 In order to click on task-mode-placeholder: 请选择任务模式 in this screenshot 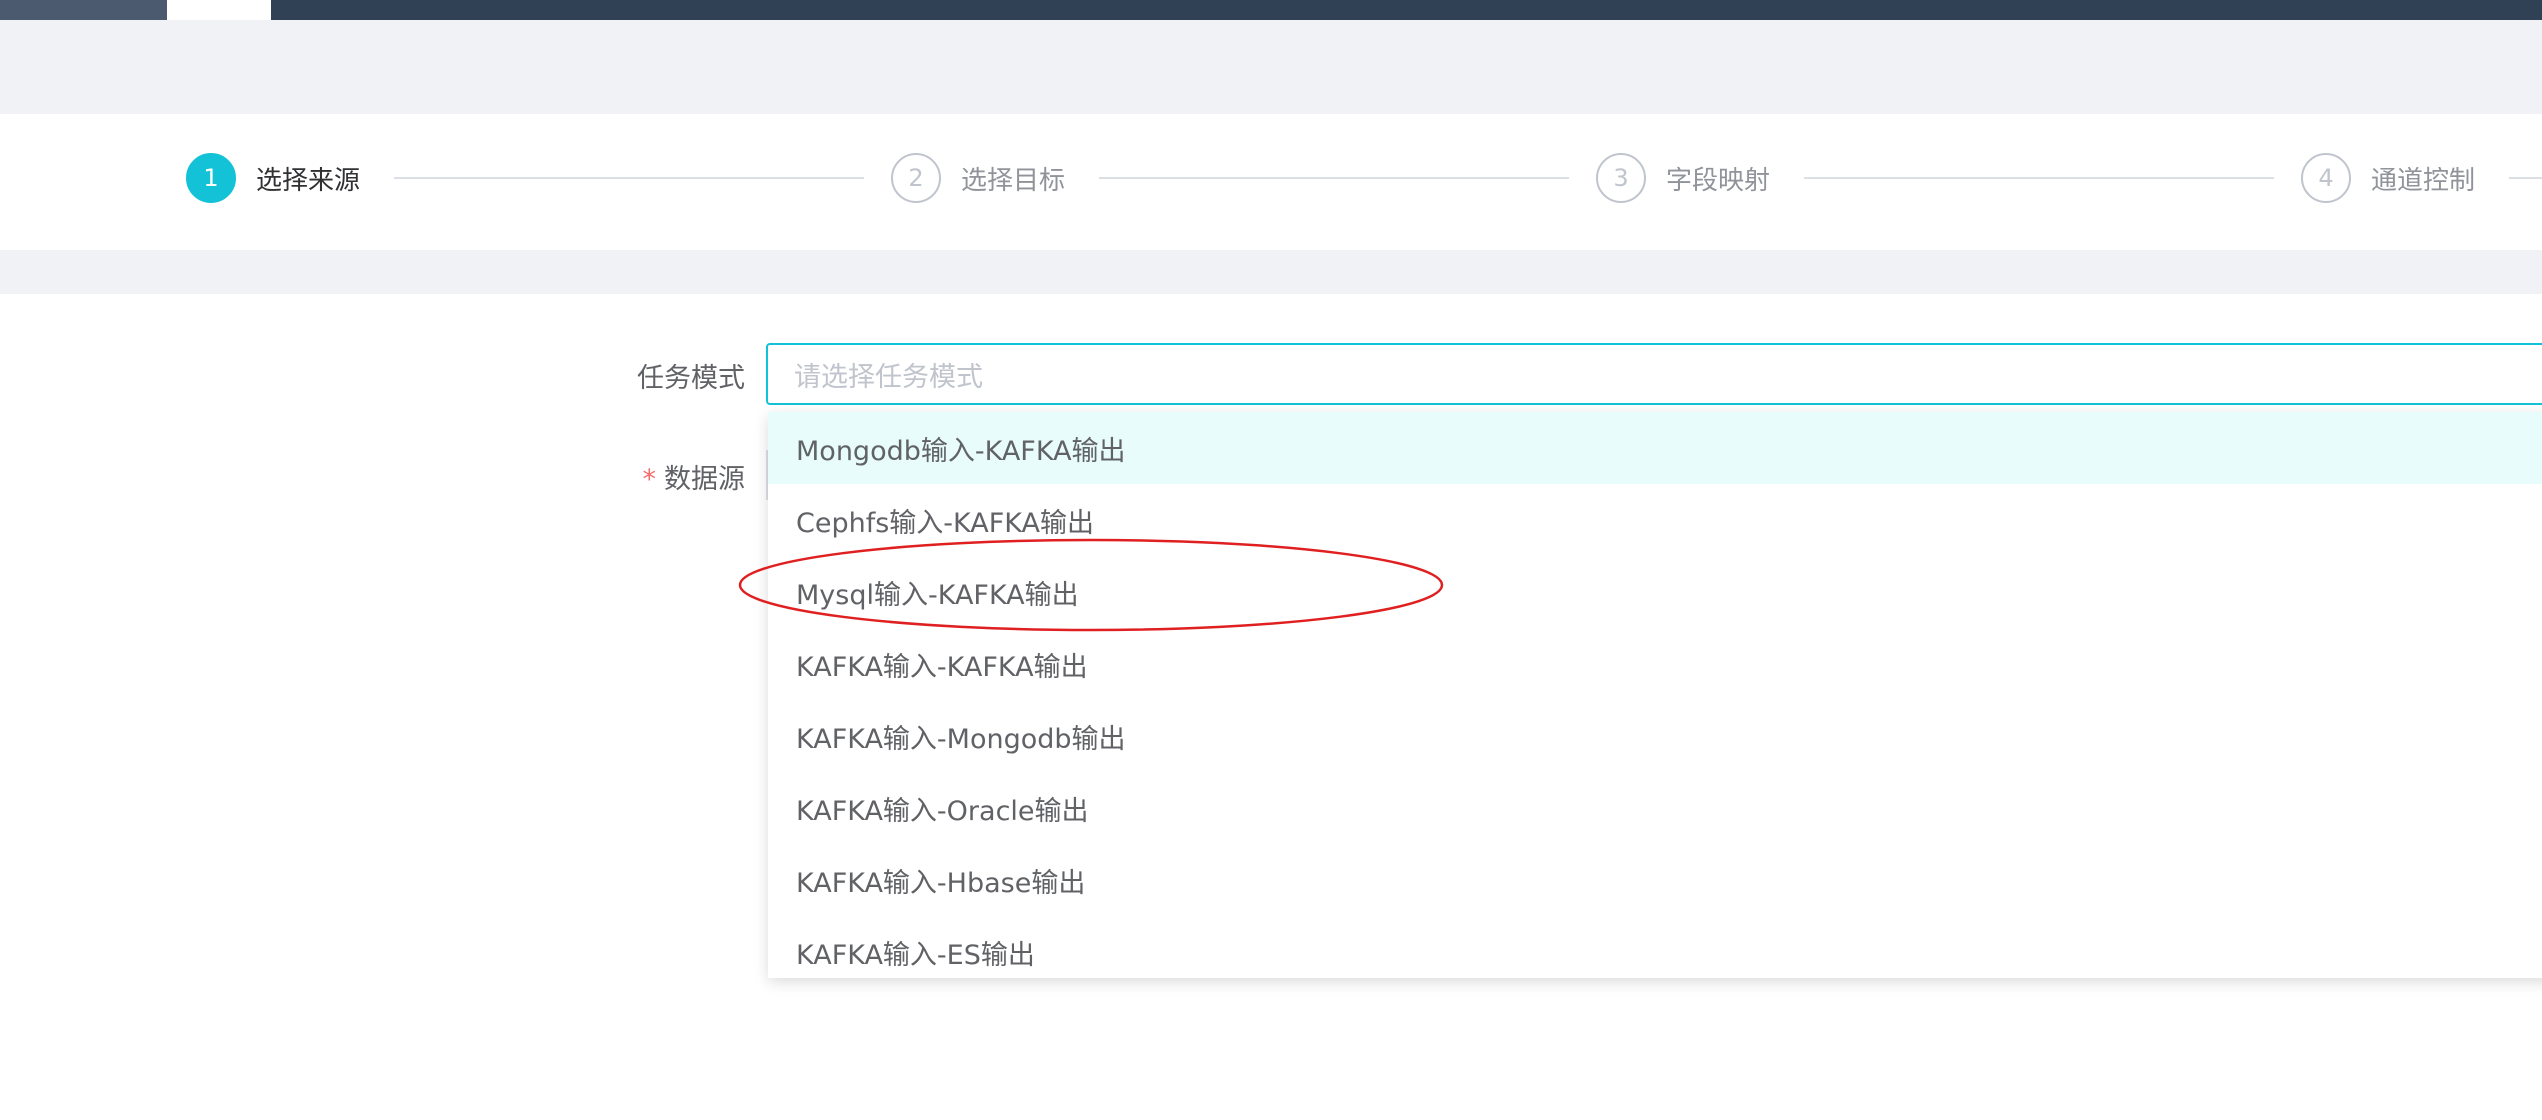, I will do `click(888, 377)`.